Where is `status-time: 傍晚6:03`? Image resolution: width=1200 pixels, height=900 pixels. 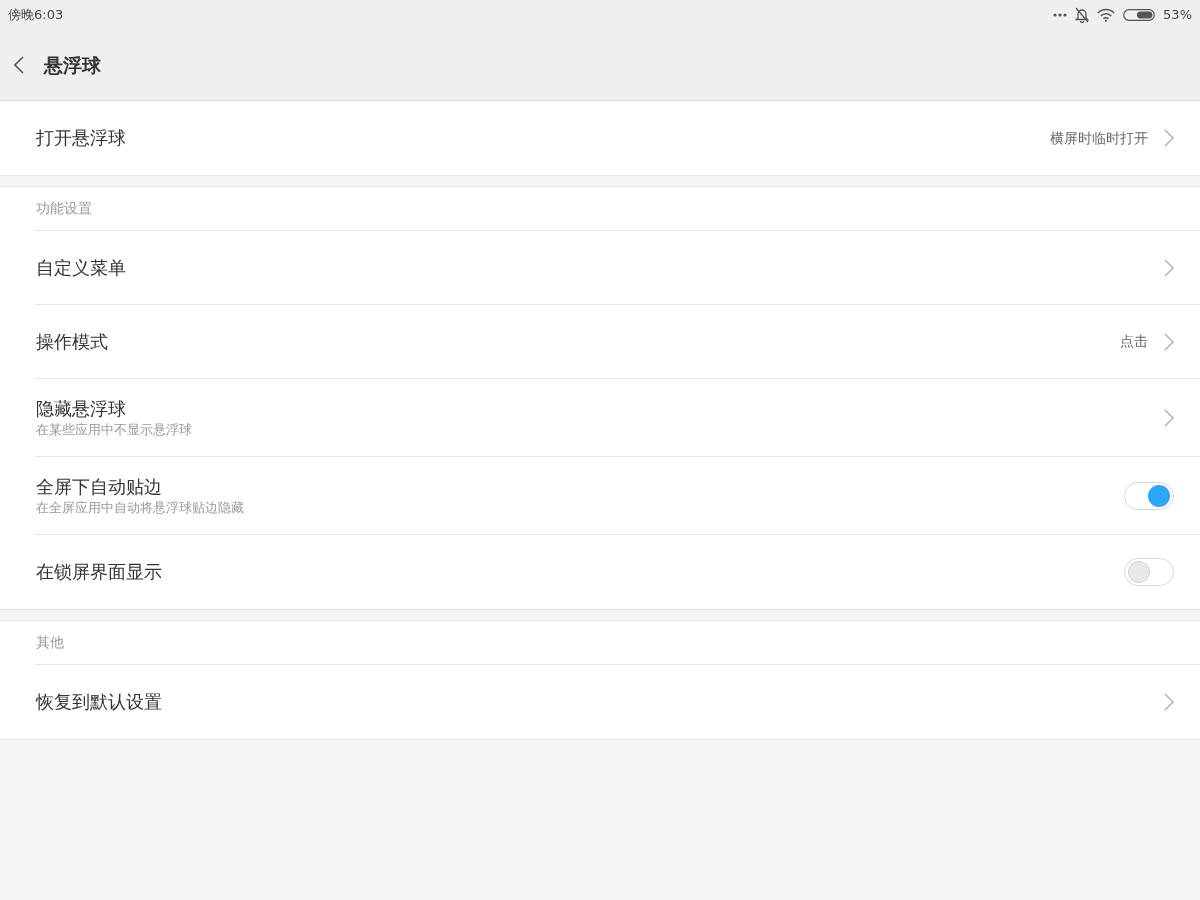 status-time: 傍晚6:03 is located at coordinates (36, 15).